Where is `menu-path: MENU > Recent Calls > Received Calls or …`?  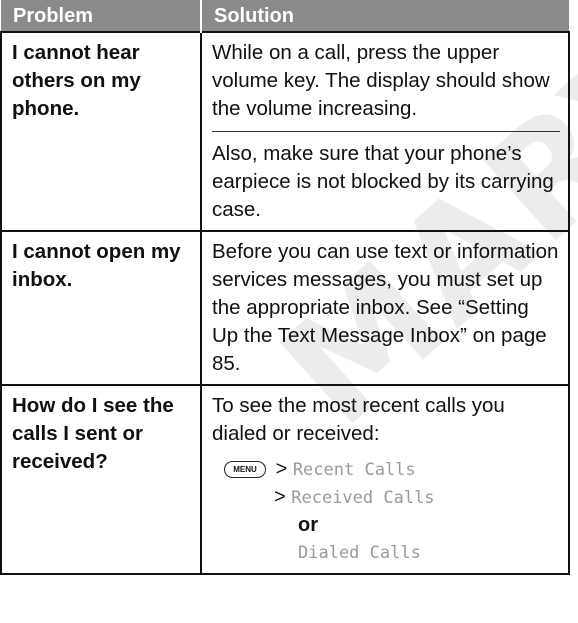 menu-path: MENU > Recent Calls > Received Calls or … is located at coordinates (386, 511).